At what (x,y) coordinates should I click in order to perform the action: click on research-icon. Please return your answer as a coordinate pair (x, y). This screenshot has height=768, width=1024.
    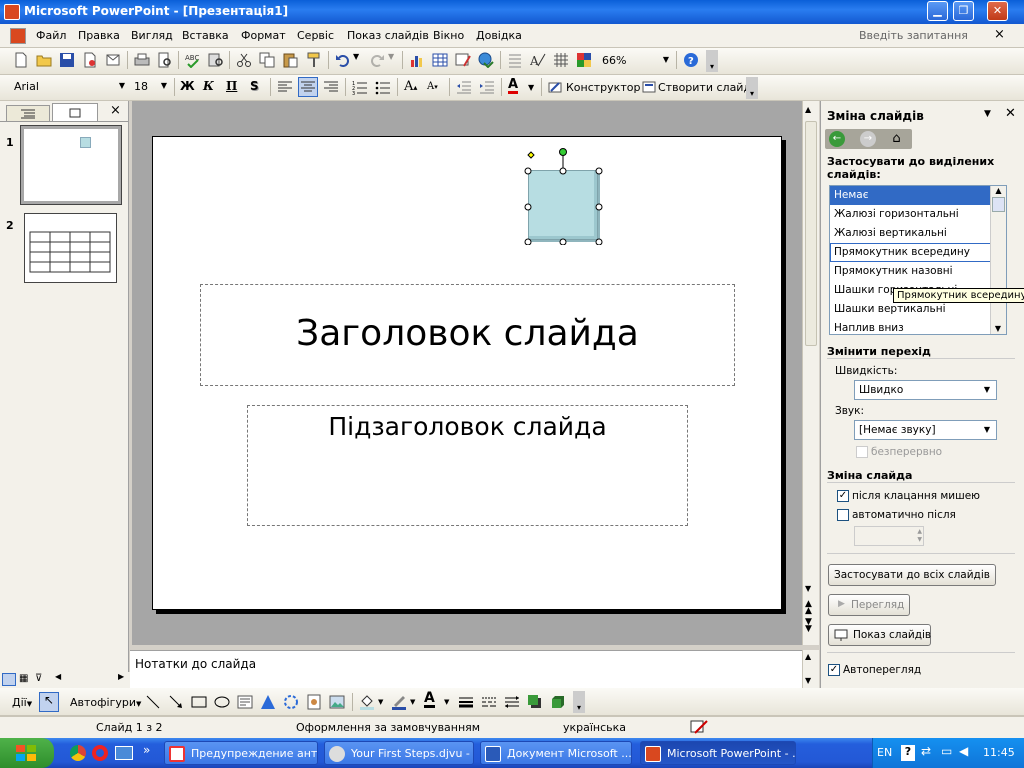
    Looking at the image, I should click on (216, 60).